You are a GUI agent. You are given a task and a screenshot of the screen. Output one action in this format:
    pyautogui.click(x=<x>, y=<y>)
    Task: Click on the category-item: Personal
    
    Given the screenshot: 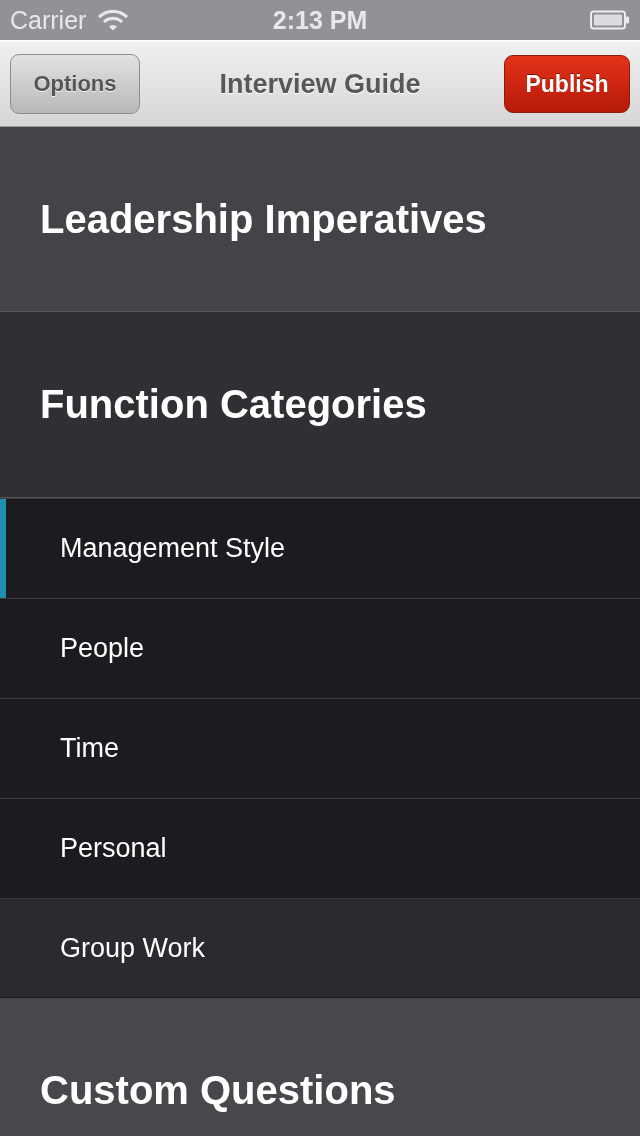 What is the action you would take?
    pyautogui.click(x=320, y=848)
    